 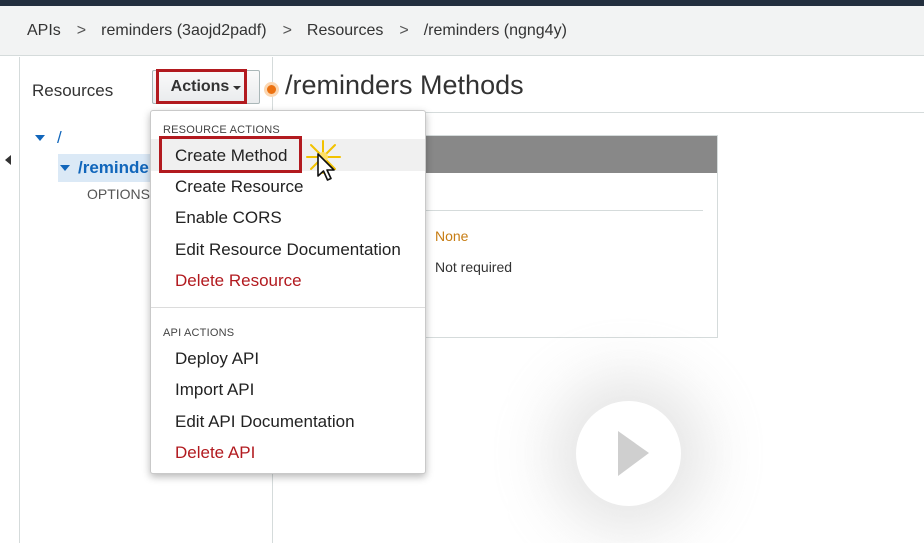 I want to click on tree-item-reminders: /reminders, so click(x=106, y=168).